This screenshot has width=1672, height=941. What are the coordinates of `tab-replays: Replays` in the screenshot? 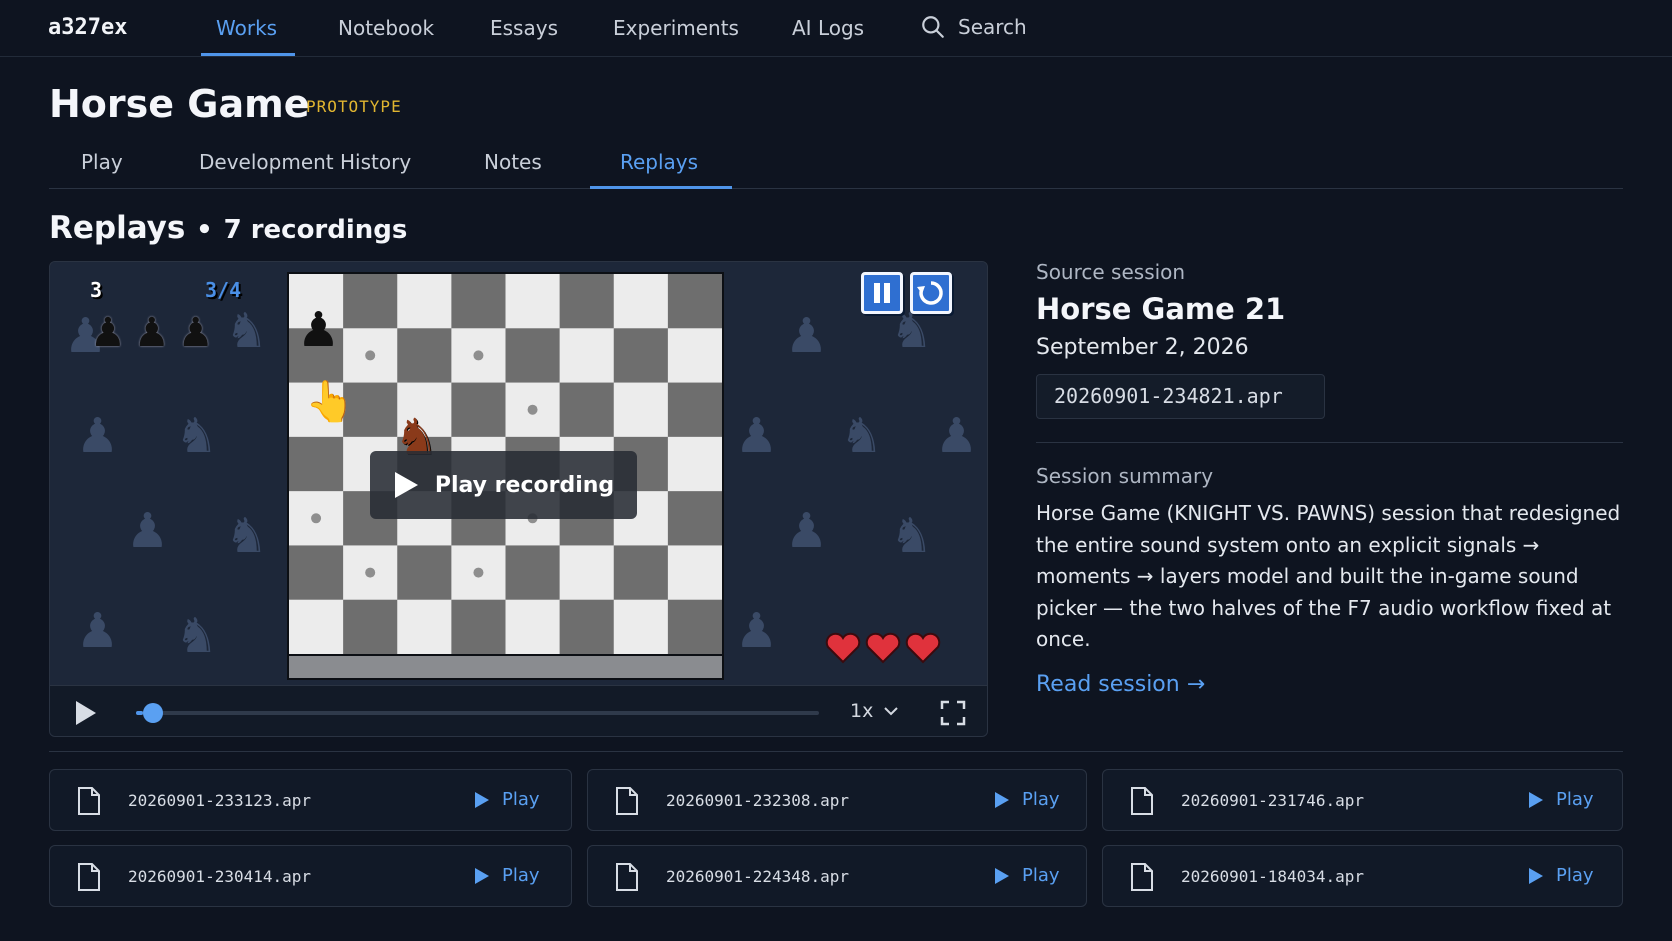 It's located at (659, 162).